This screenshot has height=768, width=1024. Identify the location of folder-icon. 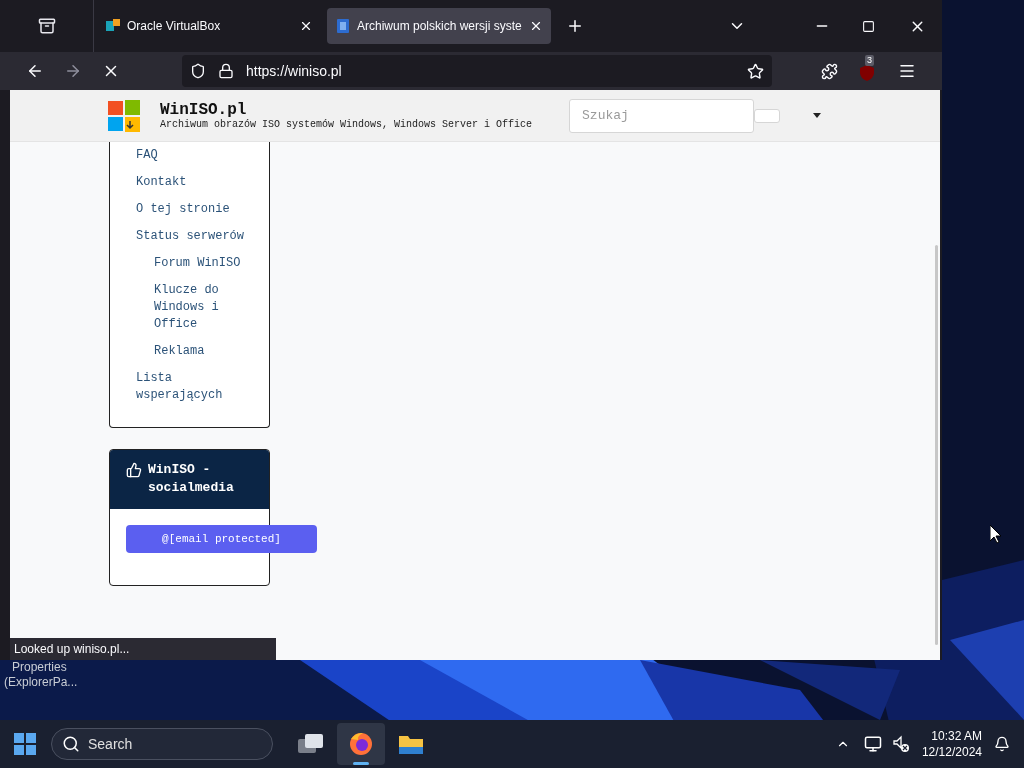
(411, 744).